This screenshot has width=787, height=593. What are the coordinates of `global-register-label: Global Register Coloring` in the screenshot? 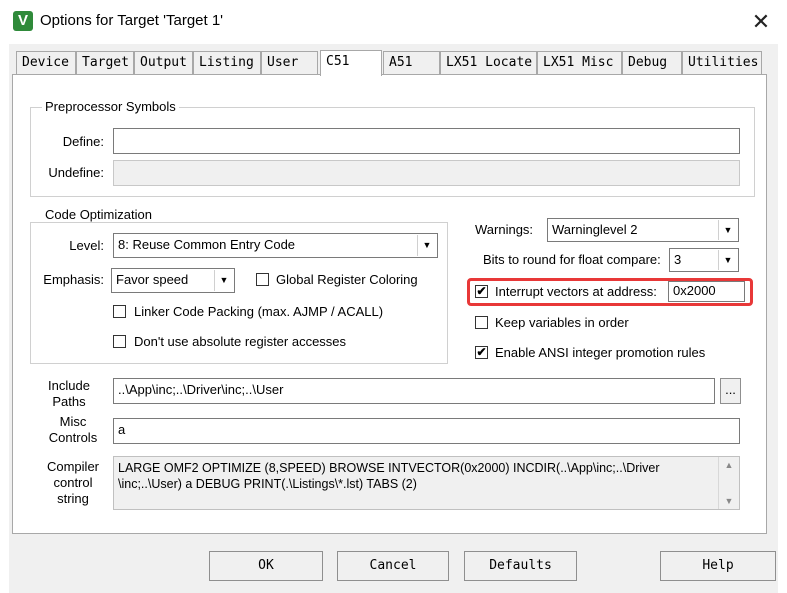 It's located at (347, 279).